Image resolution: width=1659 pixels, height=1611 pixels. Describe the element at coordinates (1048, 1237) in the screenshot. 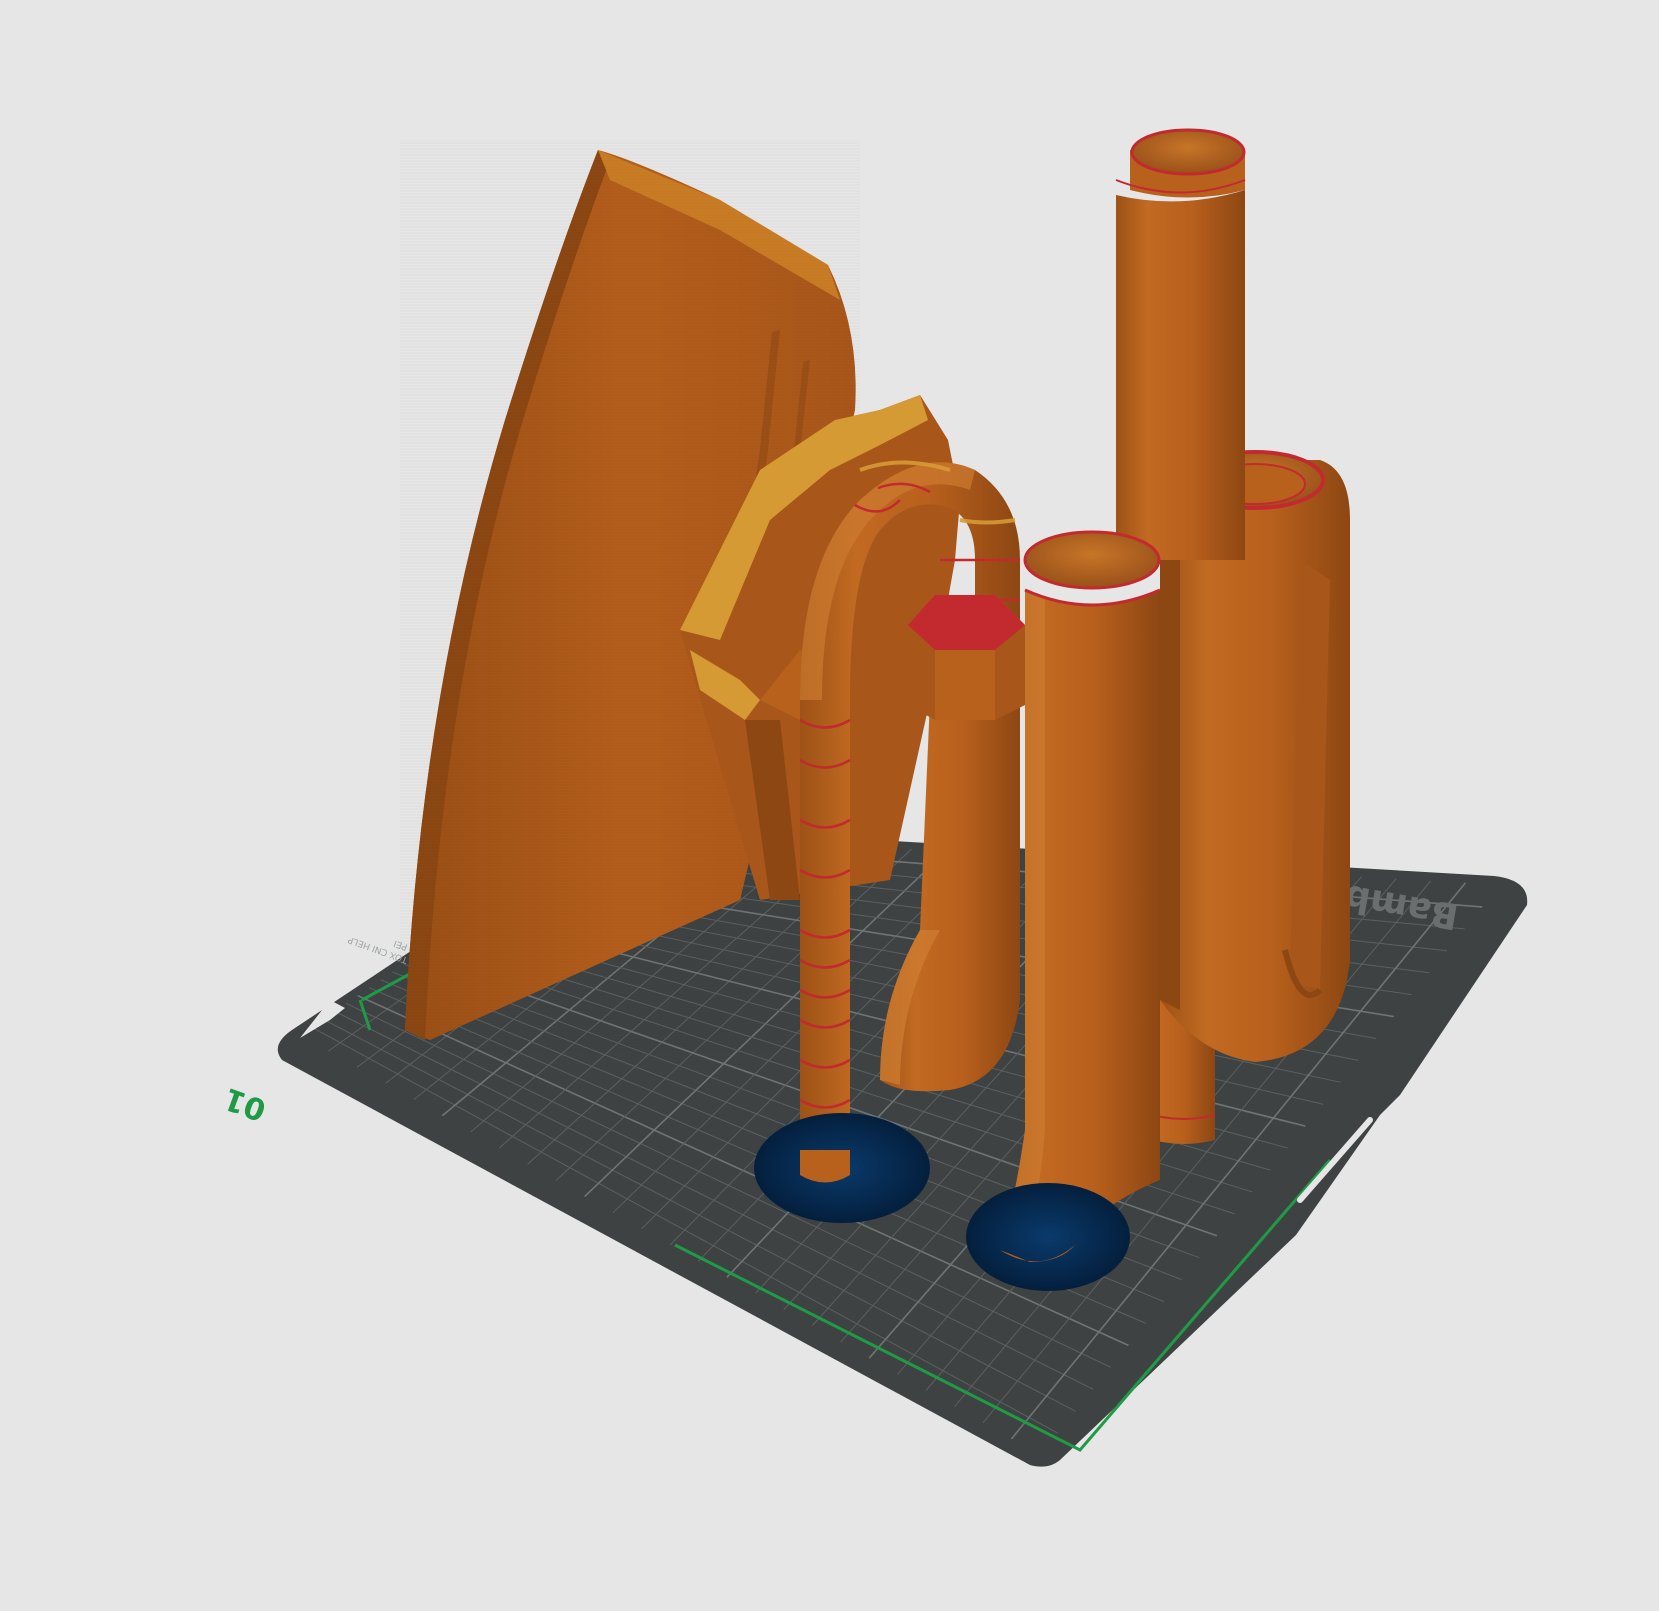

I see `brim-right` at that location.